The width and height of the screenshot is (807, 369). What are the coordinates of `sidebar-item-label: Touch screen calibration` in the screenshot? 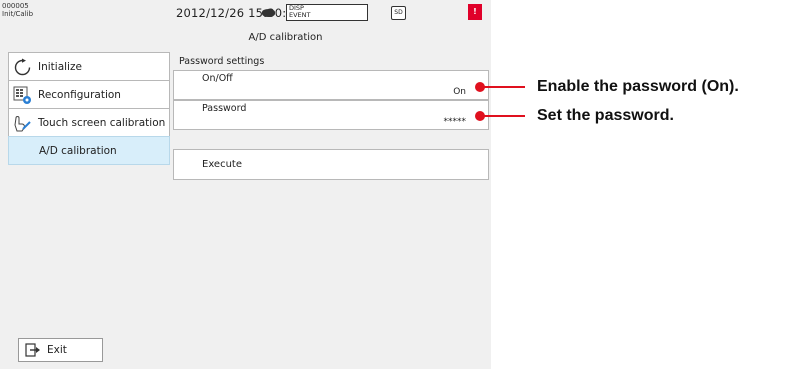 It's located at (102, 123).